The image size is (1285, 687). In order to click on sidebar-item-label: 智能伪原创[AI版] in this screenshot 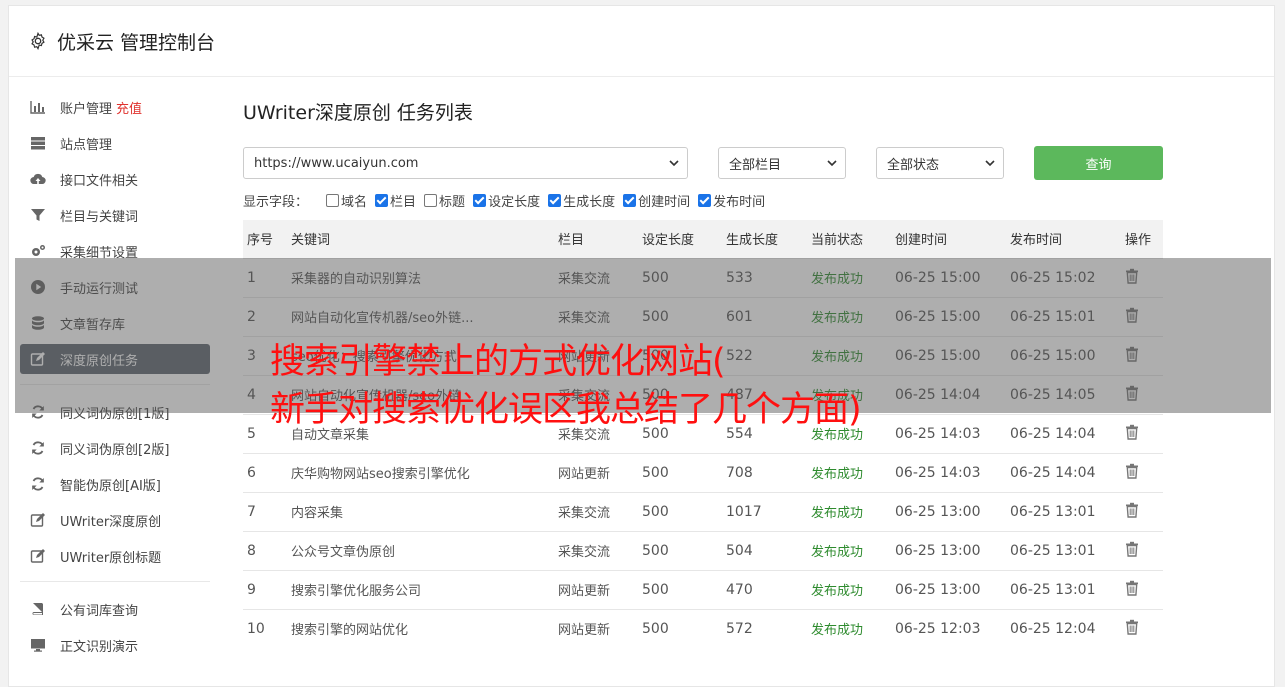, I will do `click(110, 486)`.